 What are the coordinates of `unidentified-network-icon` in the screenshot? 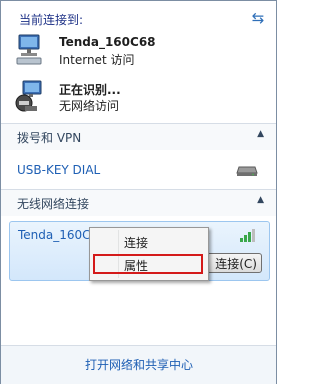 It's located at (28, 96).